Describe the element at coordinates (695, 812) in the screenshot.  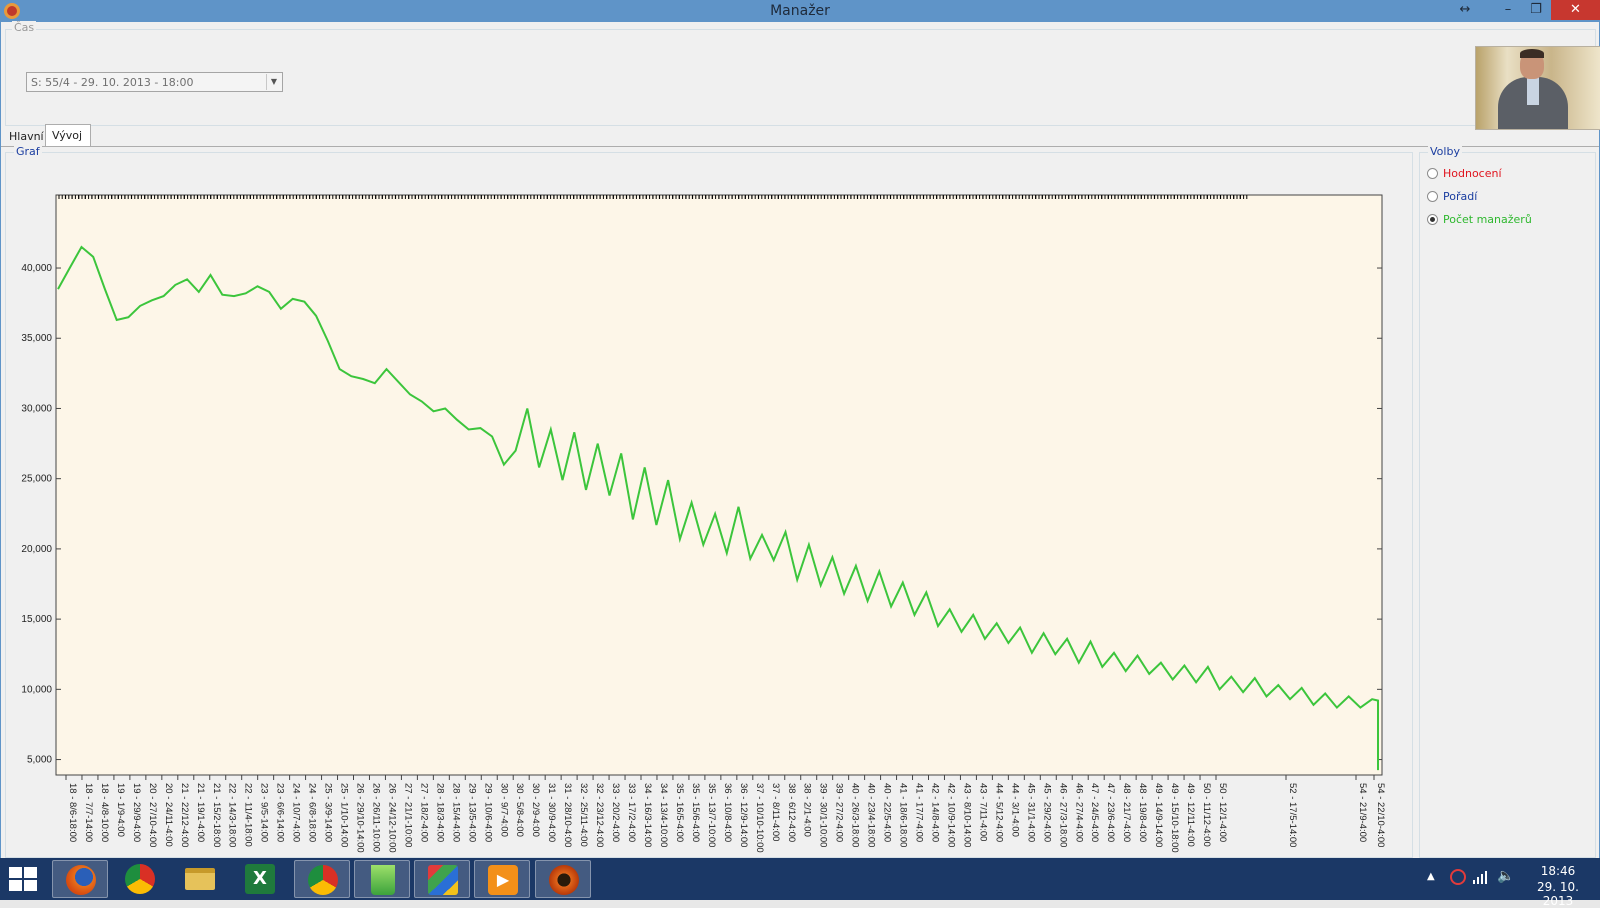
I see `x-tick-label: 35 - 15/6-4:00` at that location.